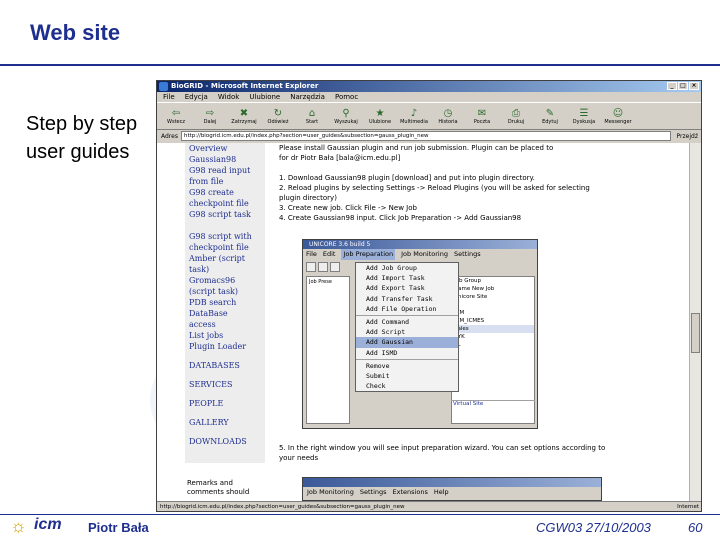 The height and width of the screenshot is (540, 720). What do you see at coordinates (244, 116) in the screenshot?
I see `stop-button: ✖ Zatrzymaj` at bounding box center [244, 116].